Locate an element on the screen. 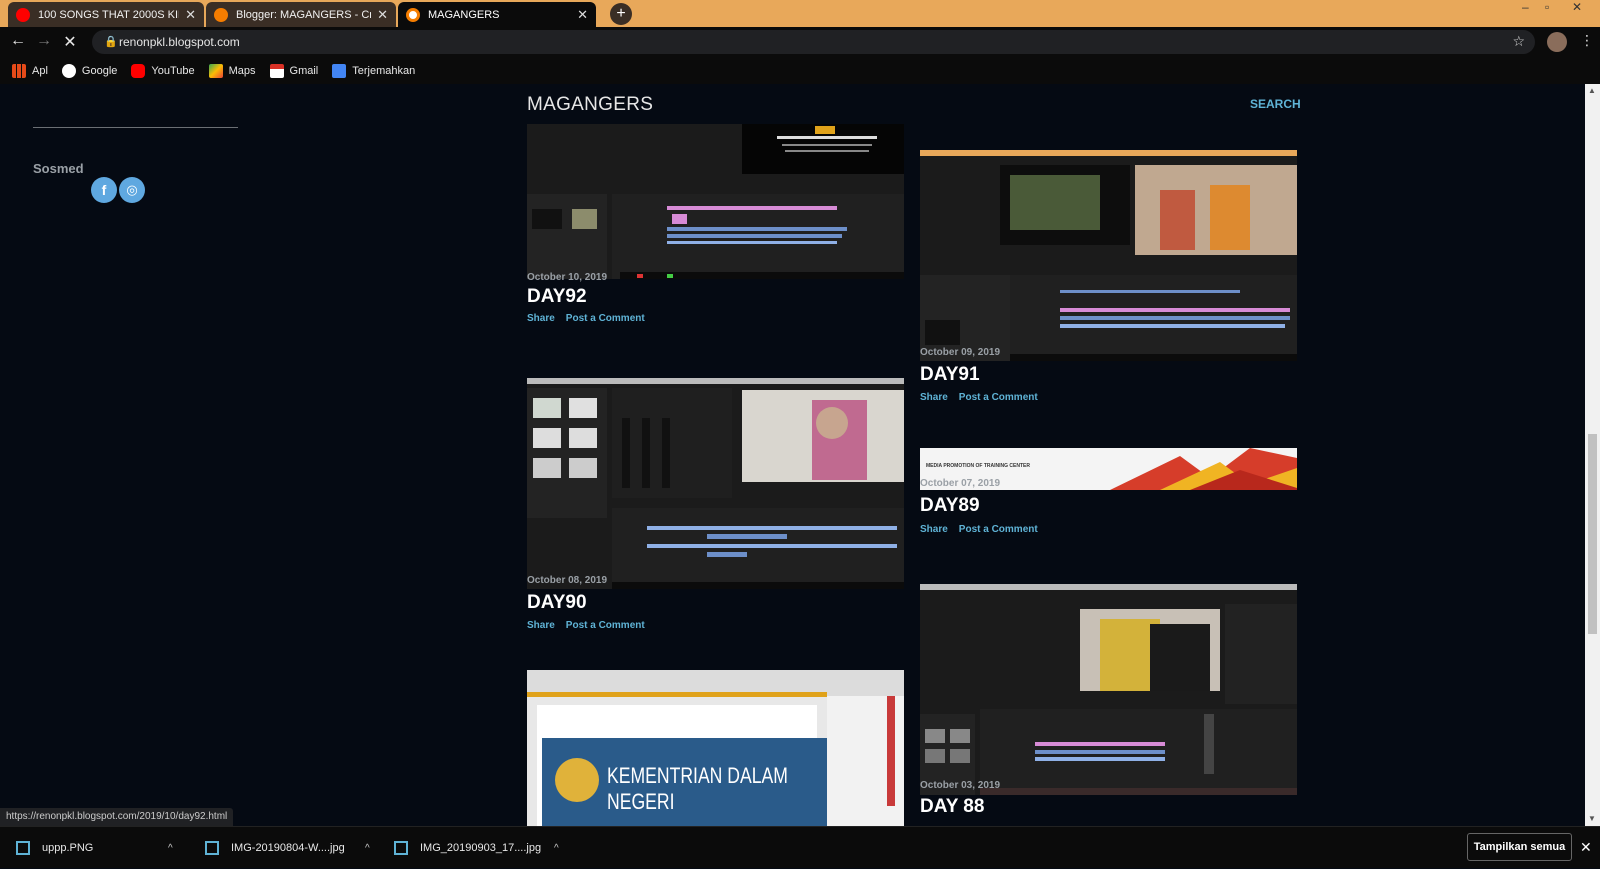  post-title: DAY89 is located at coordinates (950, 506).